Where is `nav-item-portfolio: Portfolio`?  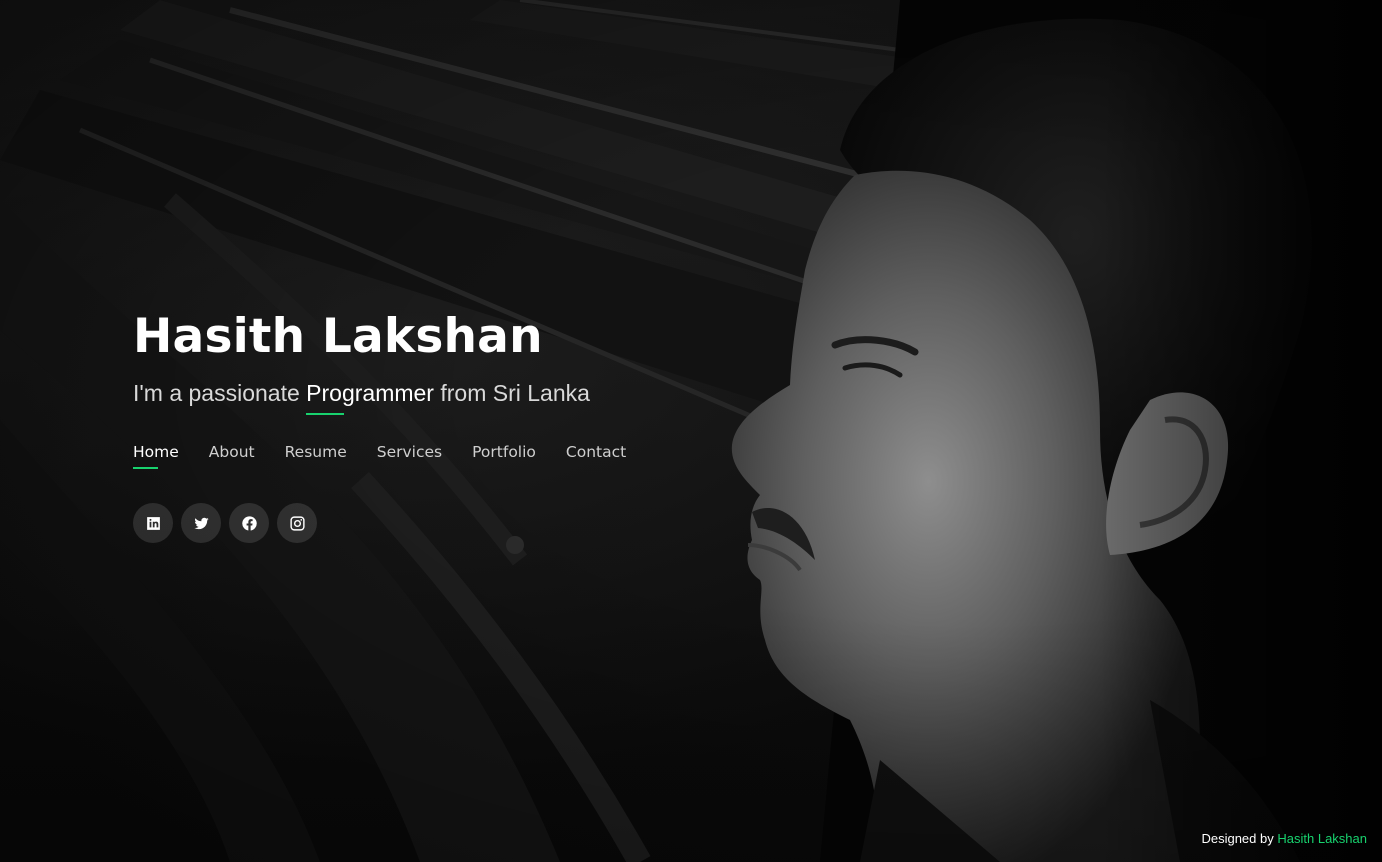
nav-item-portfolio: Portfolio is located at coordinates (504, 456).